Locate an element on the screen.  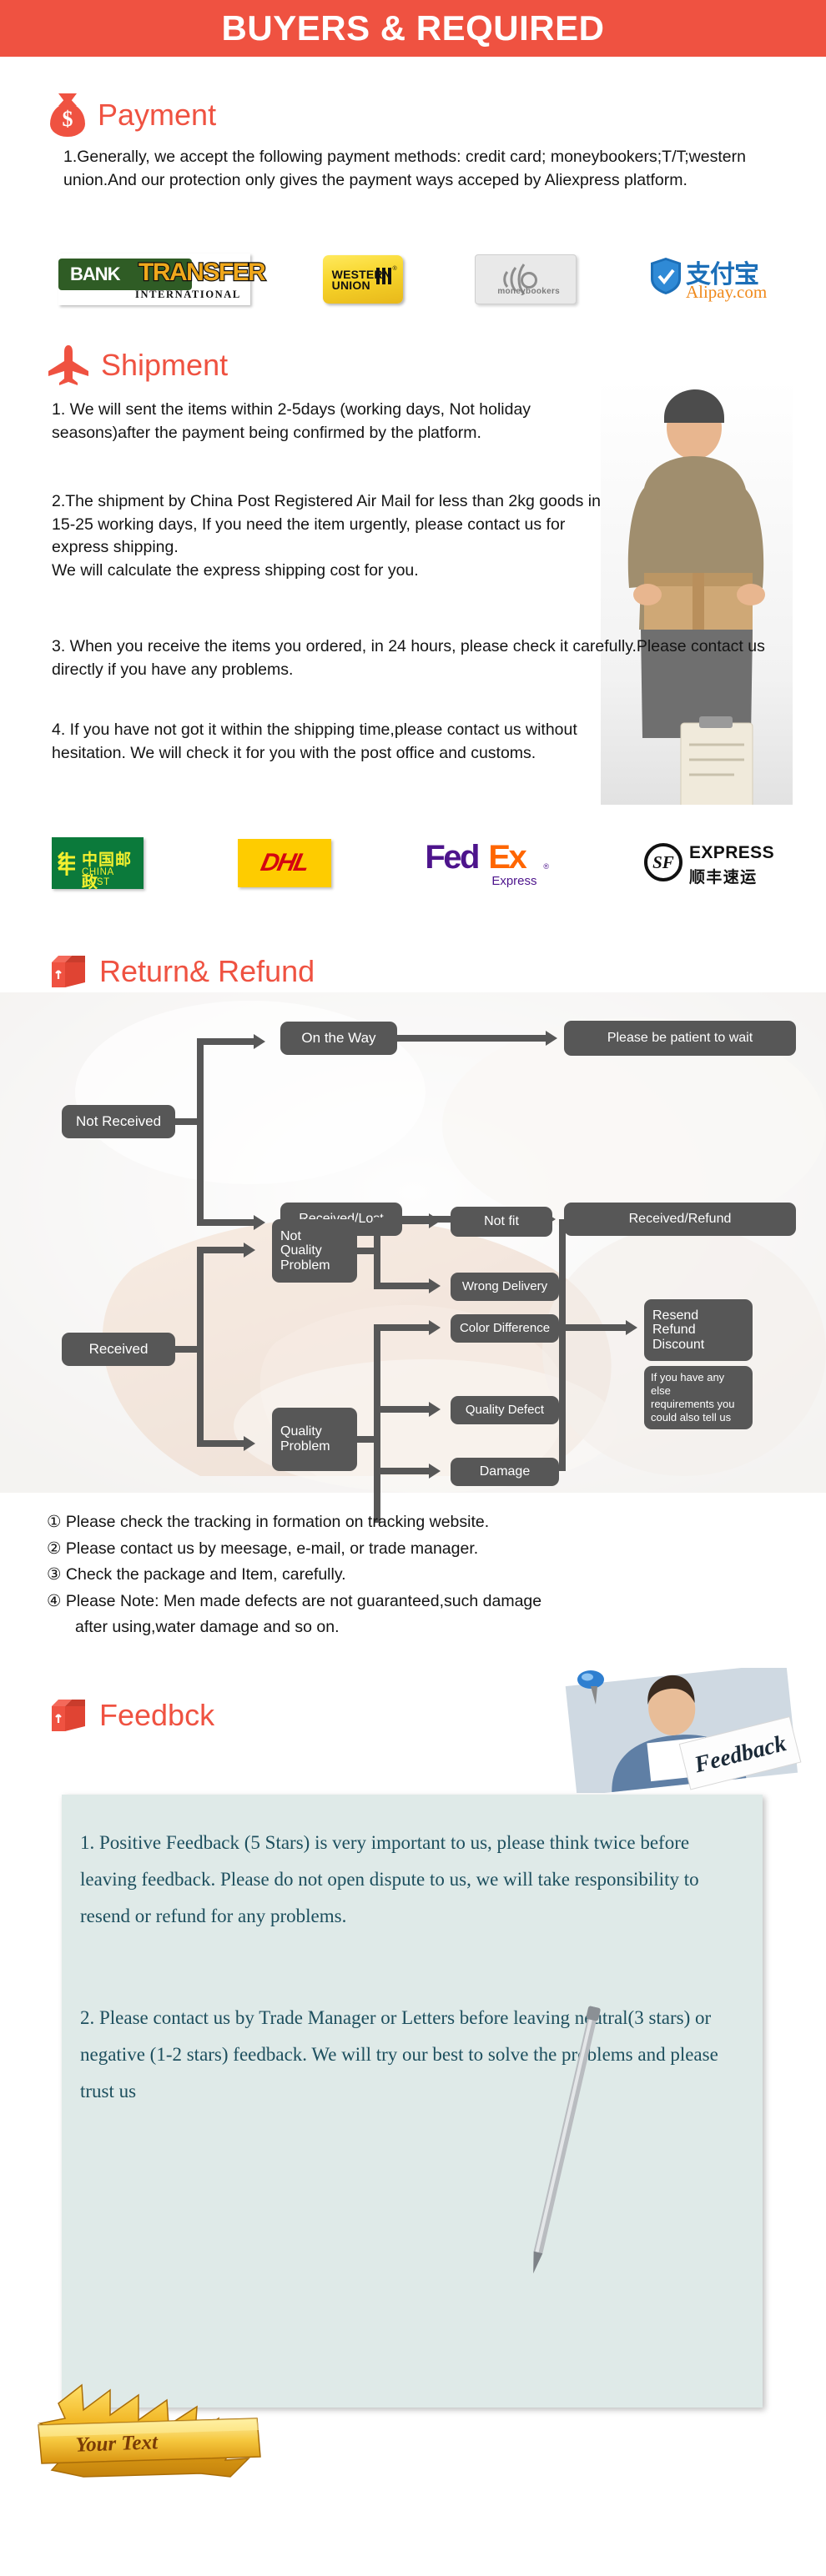
section-header-shipment: Shipment is located at coordinates (138, 365).